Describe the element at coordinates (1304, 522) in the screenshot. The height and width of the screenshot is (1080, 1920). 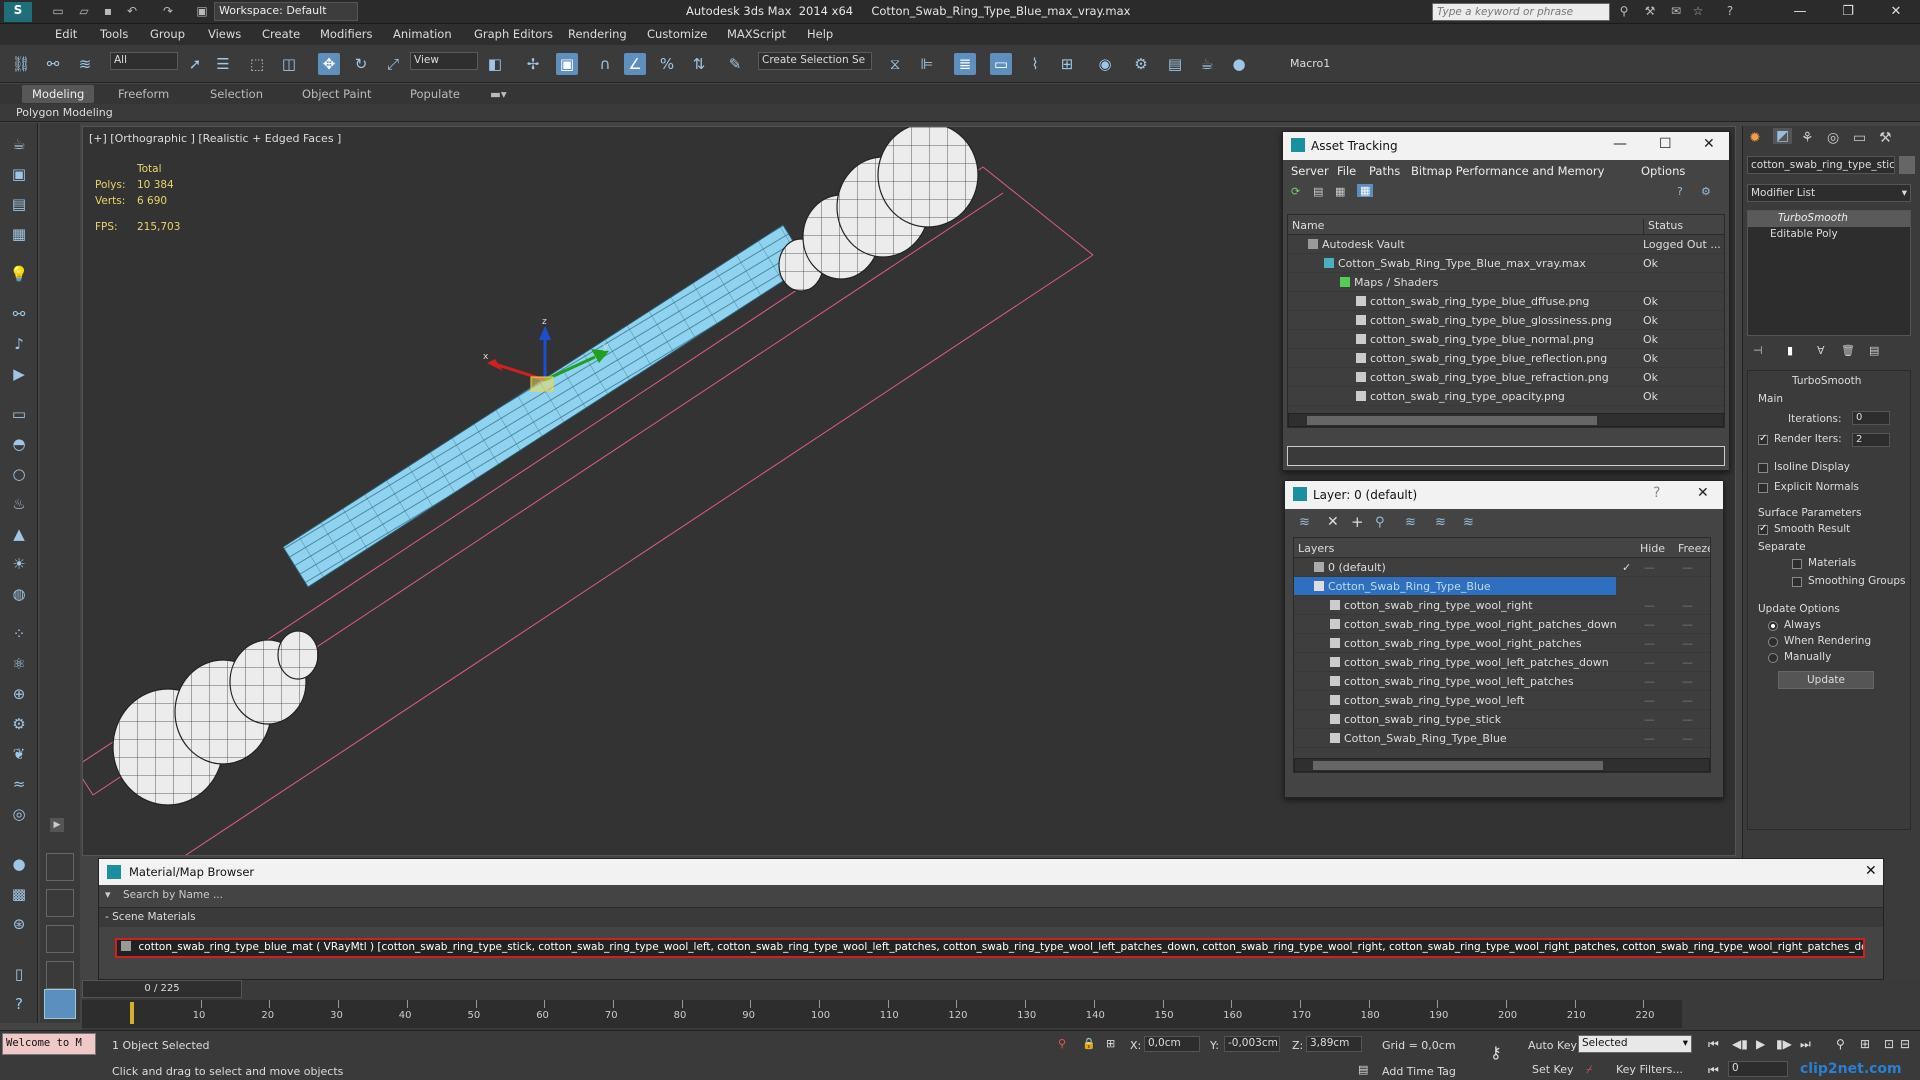
I see `create-layer-icon: ≋` at that location.